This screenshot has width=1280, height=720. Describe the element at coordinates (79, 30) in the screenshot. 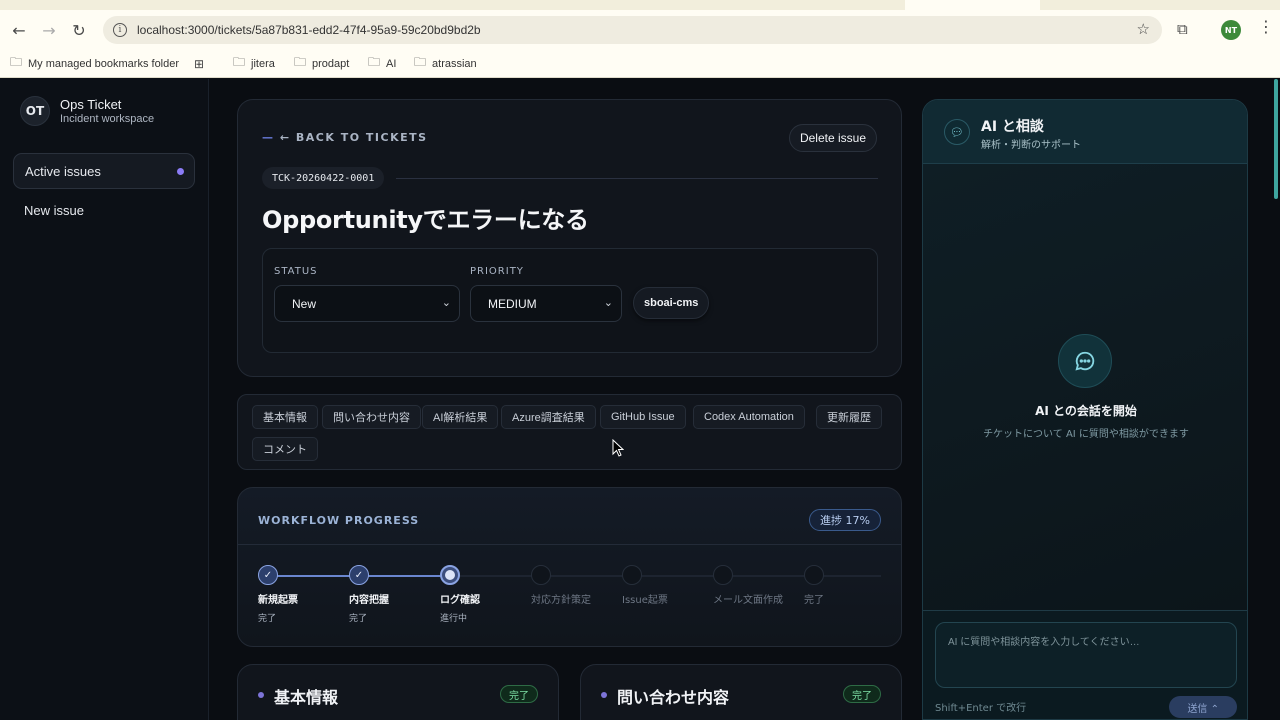

I see `reload-icon: ↻` at that location.